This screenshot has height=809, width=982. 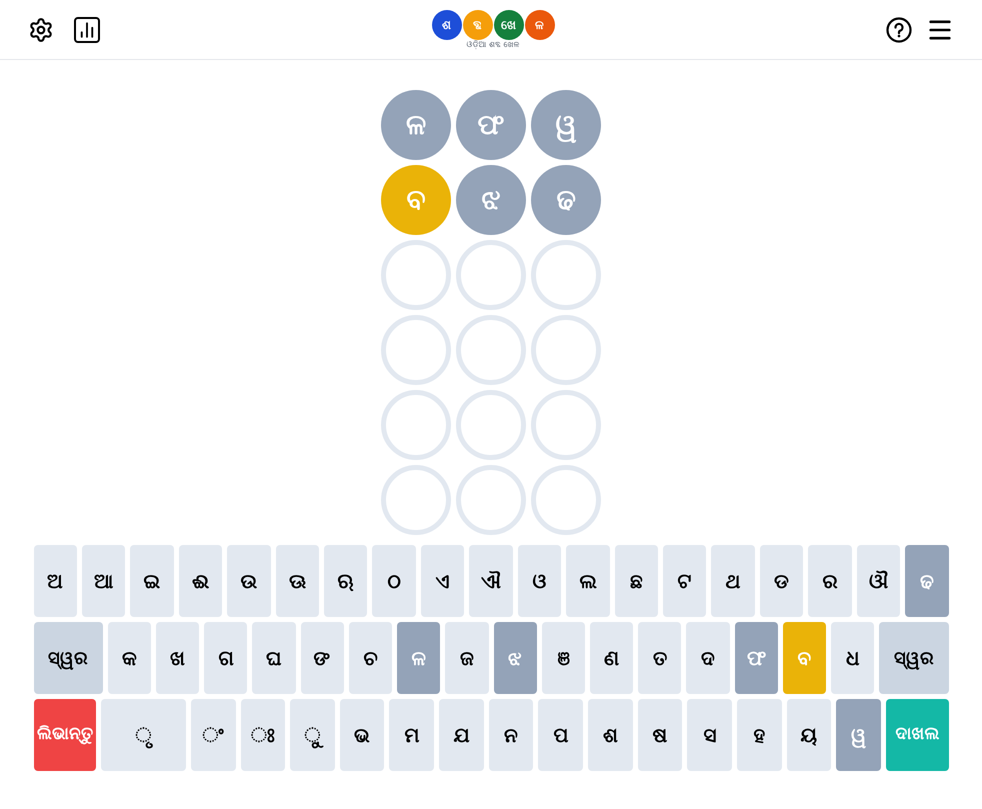 What do you see at coordinates (660, 735) in the screenshot?
I see `keyboard-key: ଷ` at bounding box center [660, 735].